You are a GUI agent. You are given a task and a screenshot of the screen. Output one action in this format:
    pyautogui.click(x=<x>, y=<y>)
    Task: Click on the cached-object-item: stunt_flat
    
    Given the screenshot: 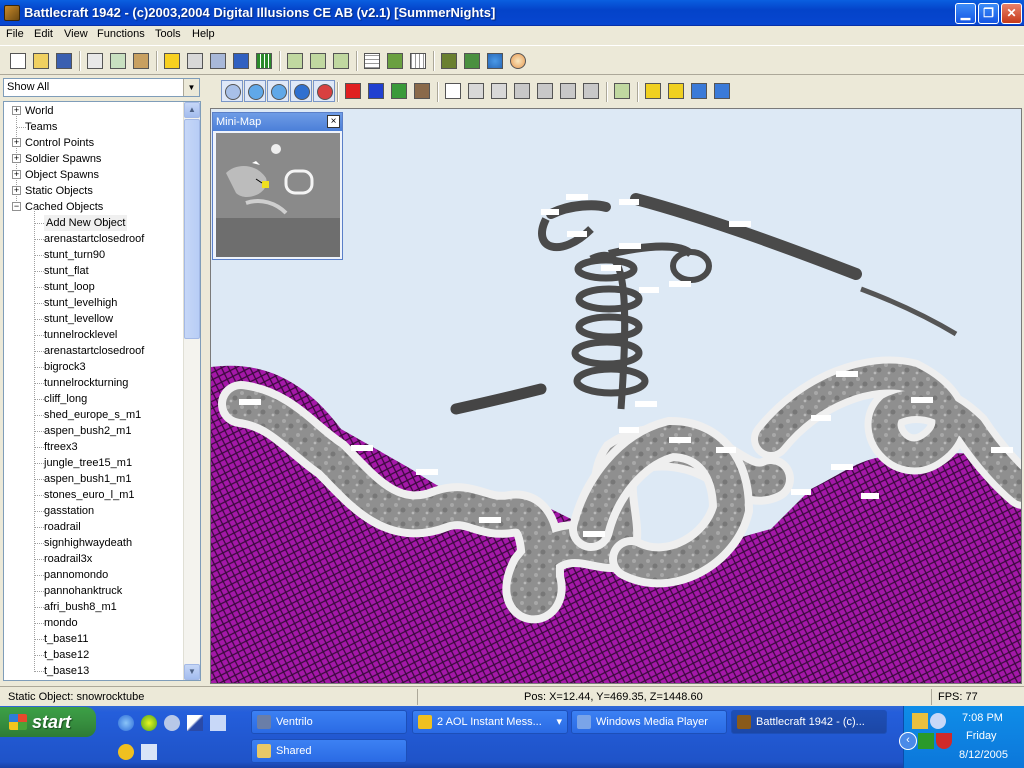 What is the action you would take?
    pyautogui.click(x=66, y=271)
    